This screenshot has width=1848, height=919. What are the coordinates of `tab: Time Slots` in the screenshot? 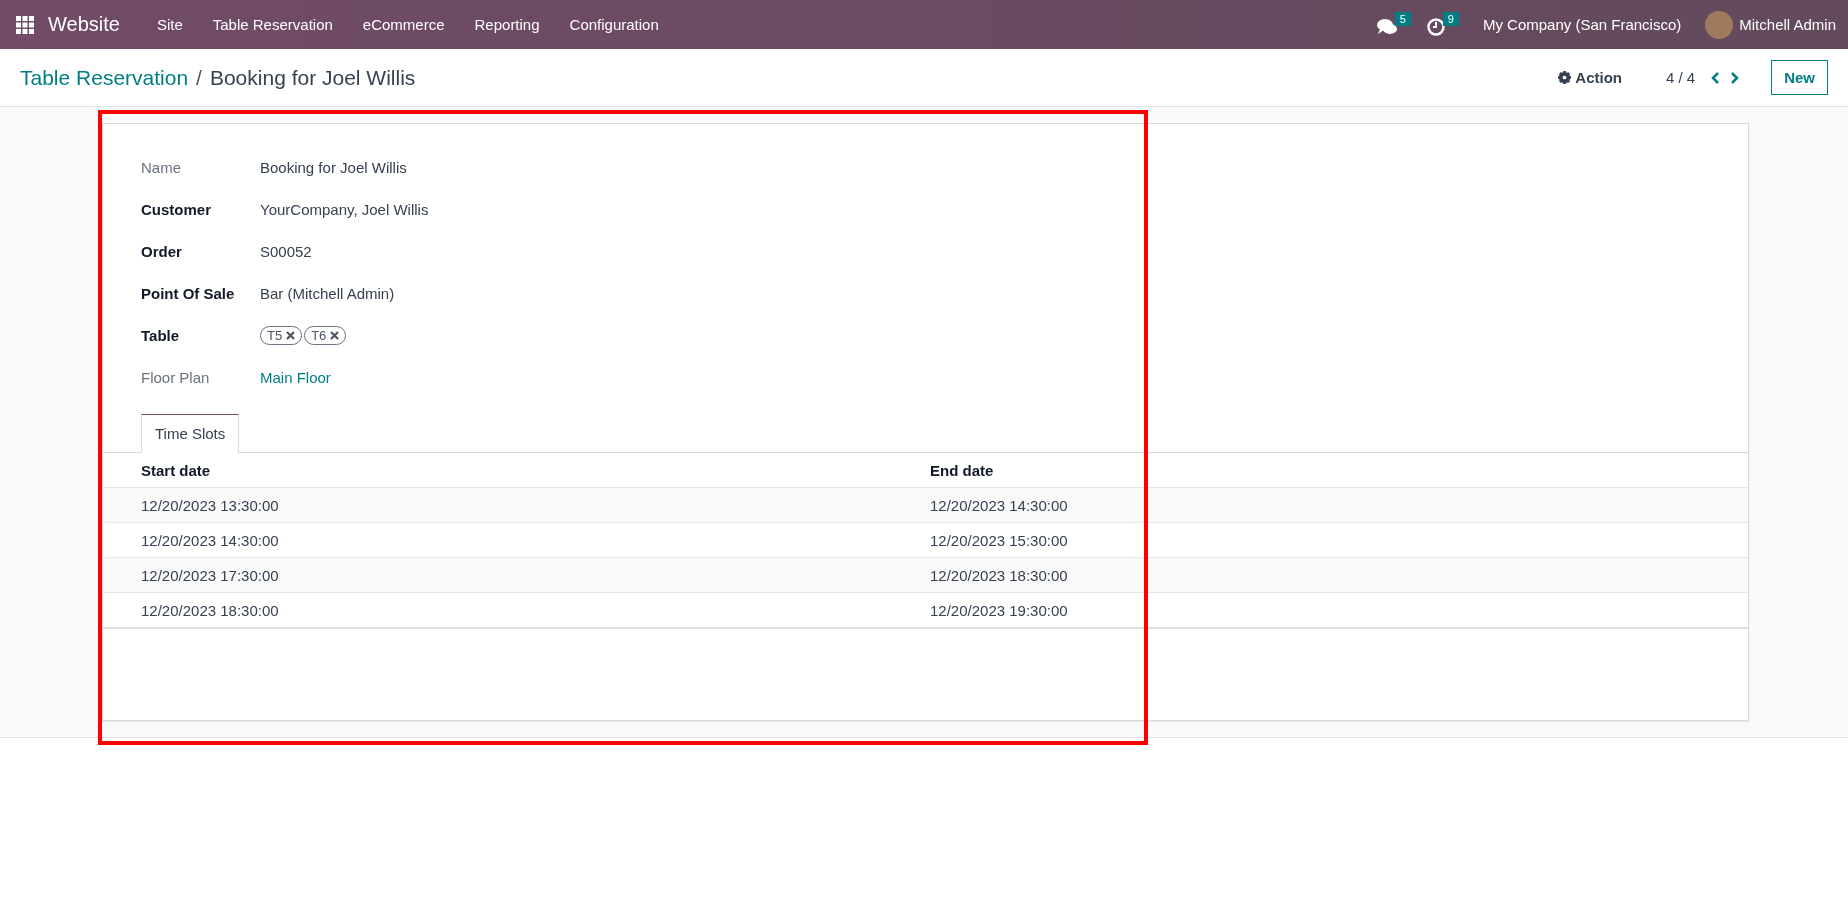 It's located at (190, 433).